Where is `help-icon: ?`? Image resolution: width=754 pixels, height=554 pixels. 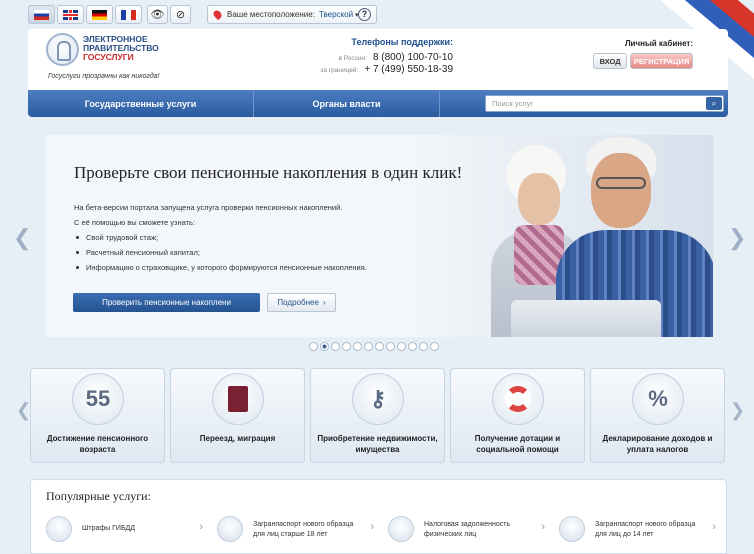
help-icon: ? is located at coordinates (364, 14).